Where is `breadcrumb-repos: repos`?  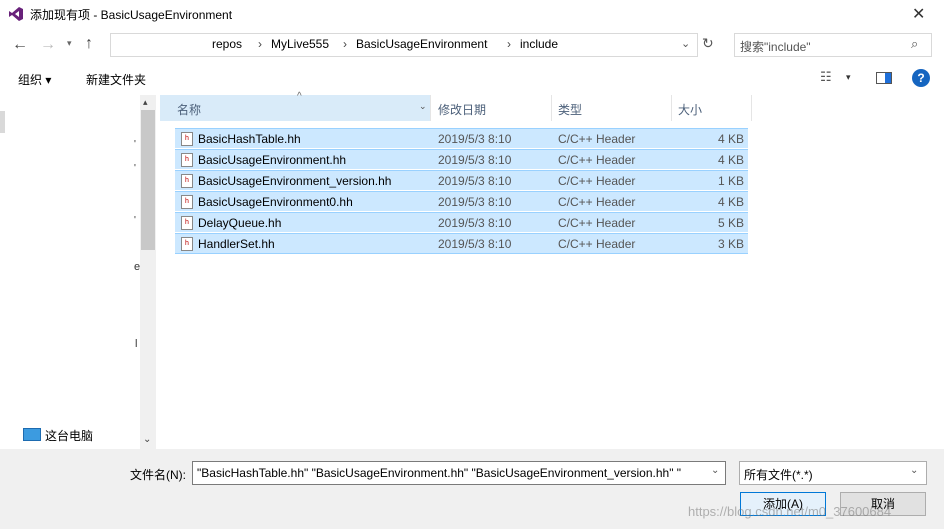
breadcrumb-repos: repos is located at coordinates (227, 44).